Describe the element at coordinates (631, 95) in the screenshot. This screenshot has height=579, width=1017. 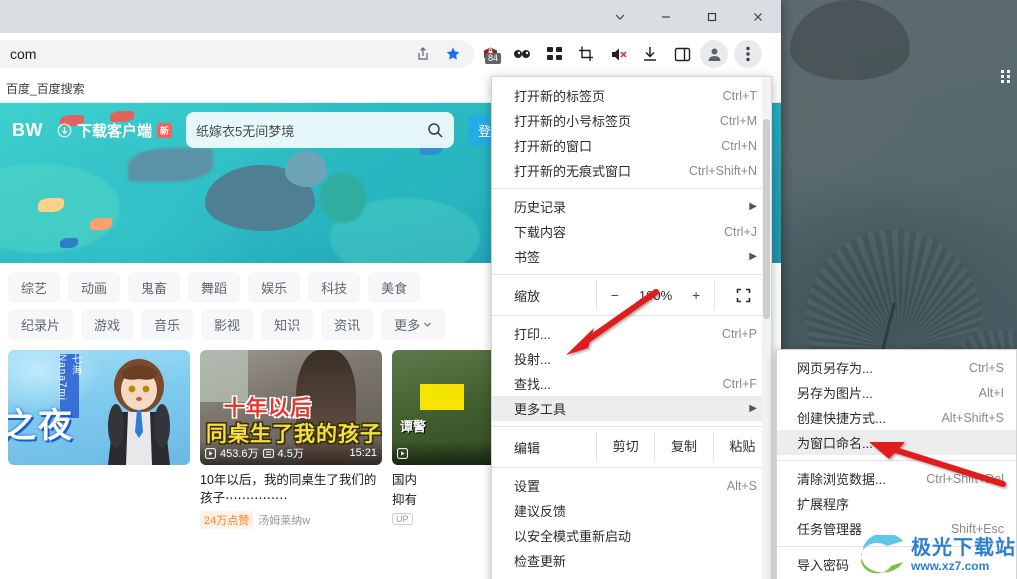
I see `menu-item-new-tab: 打开新的标签页 Ctrl+T` at that location.